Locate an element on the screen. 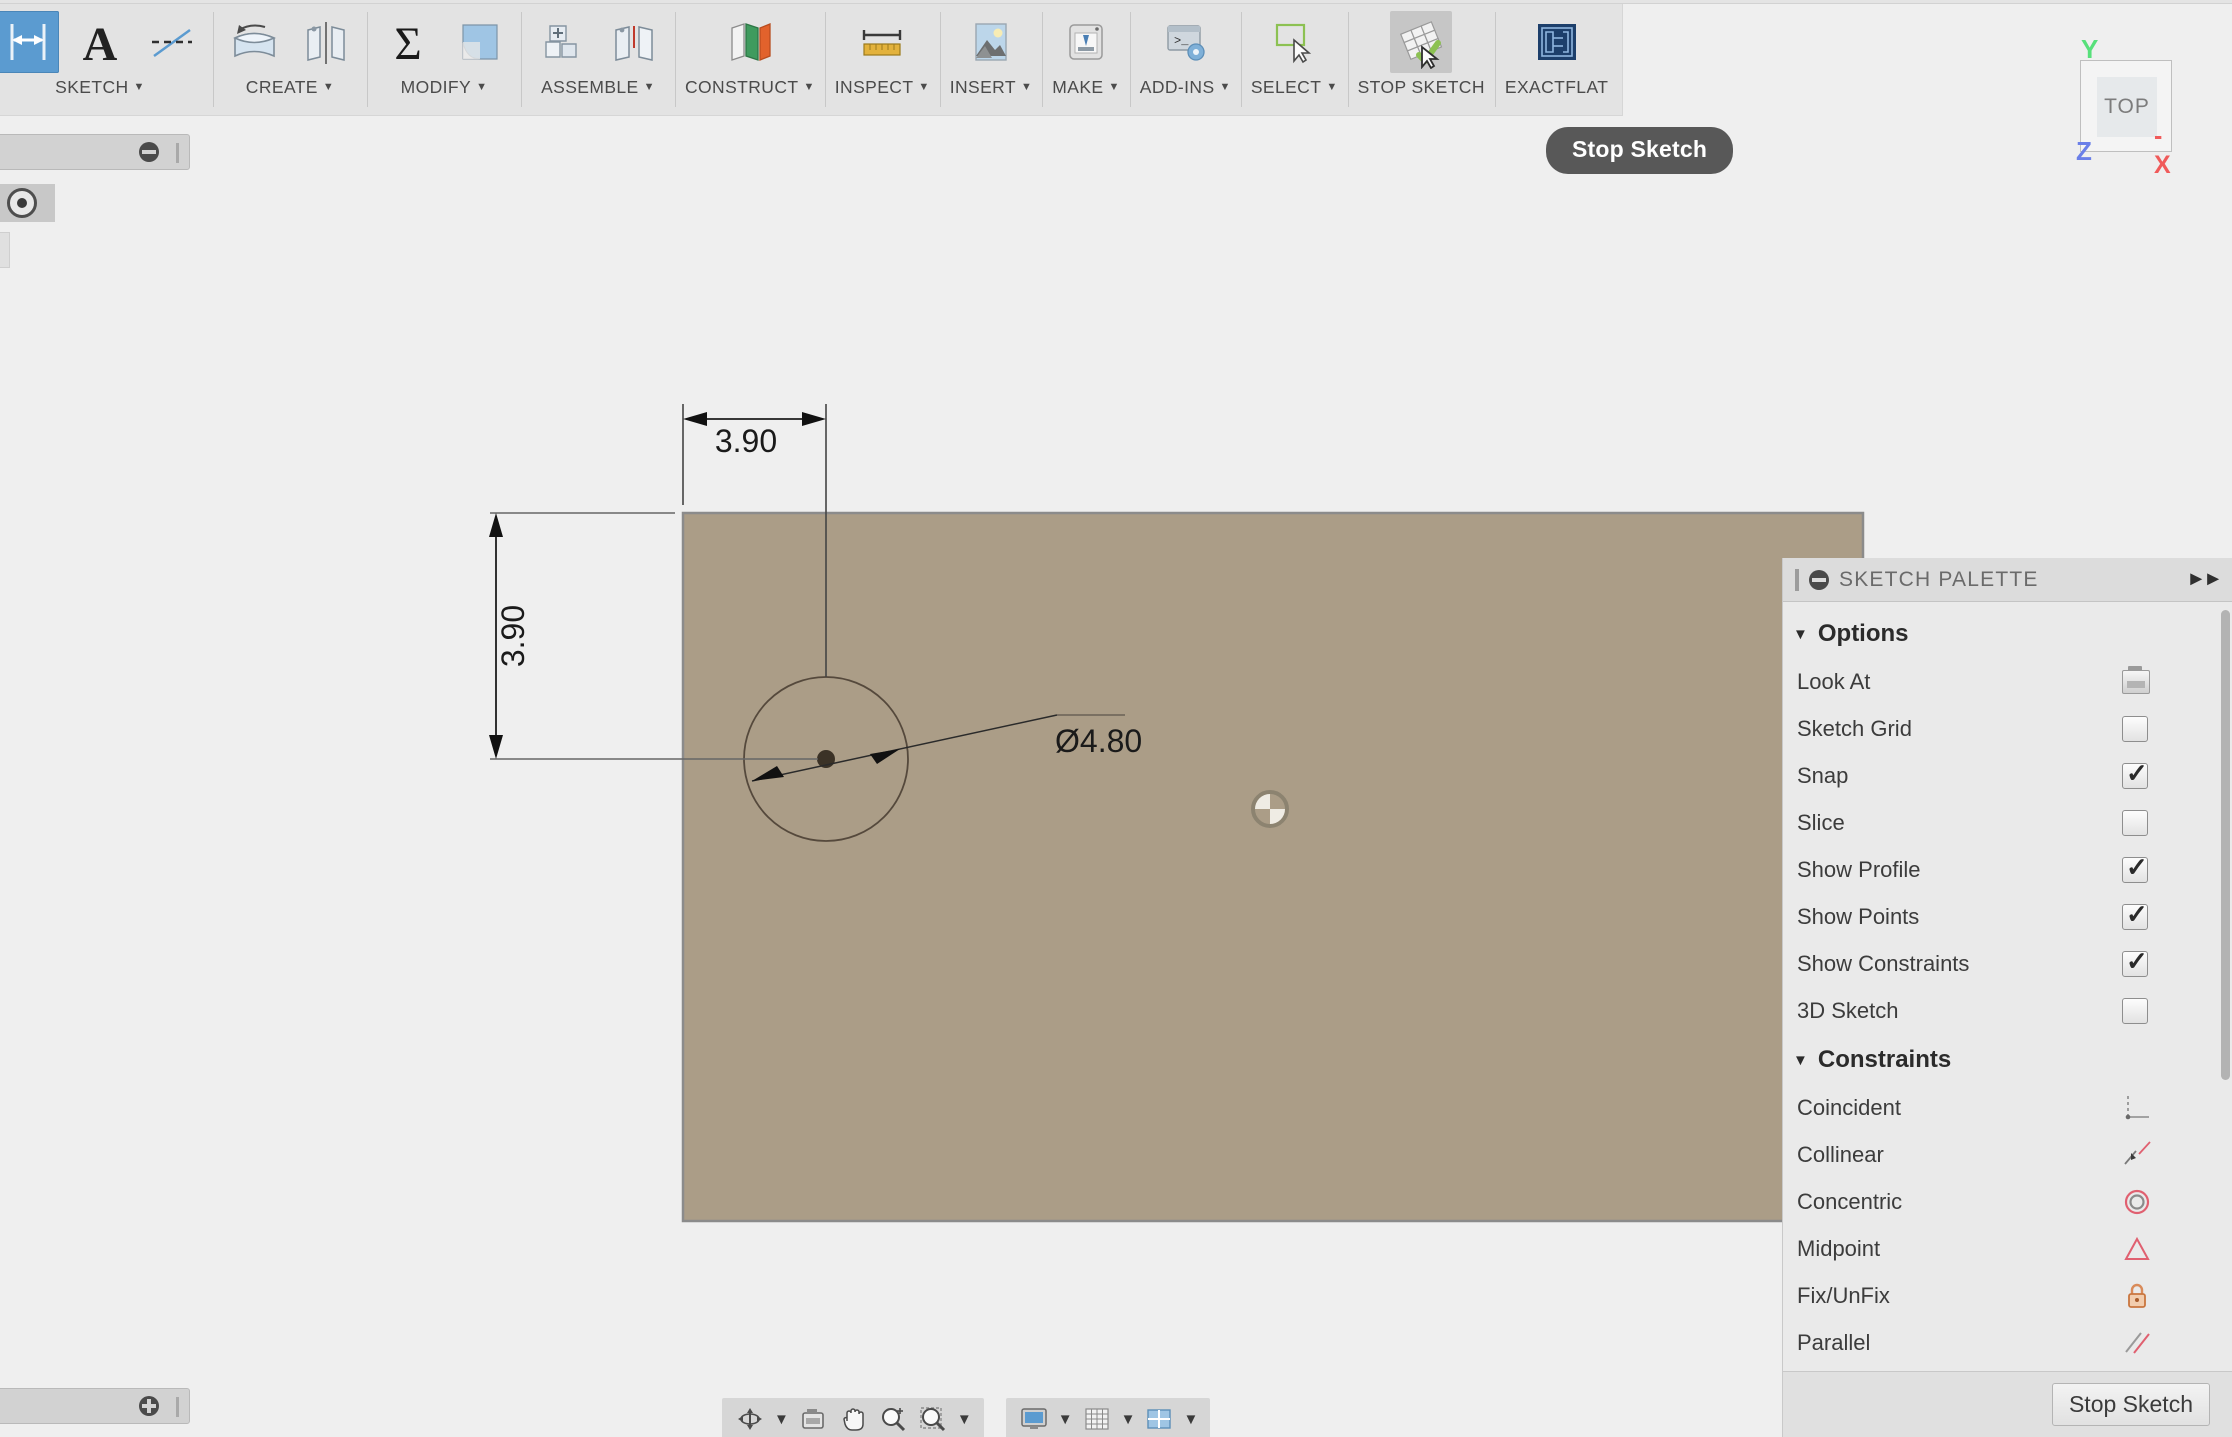  palette-row-coincident: Coincident is located at coordinates (2007, 1107).